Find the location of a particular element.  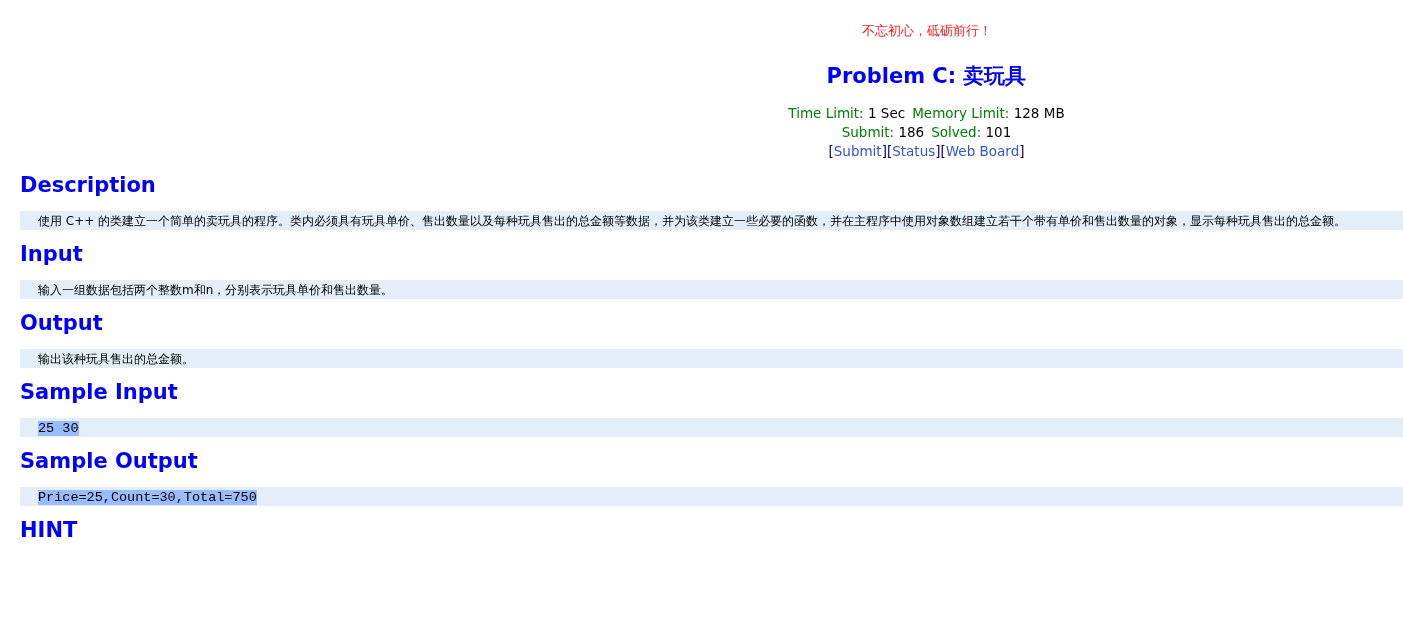

section-heading: Output is located at coordinates (61, 323).